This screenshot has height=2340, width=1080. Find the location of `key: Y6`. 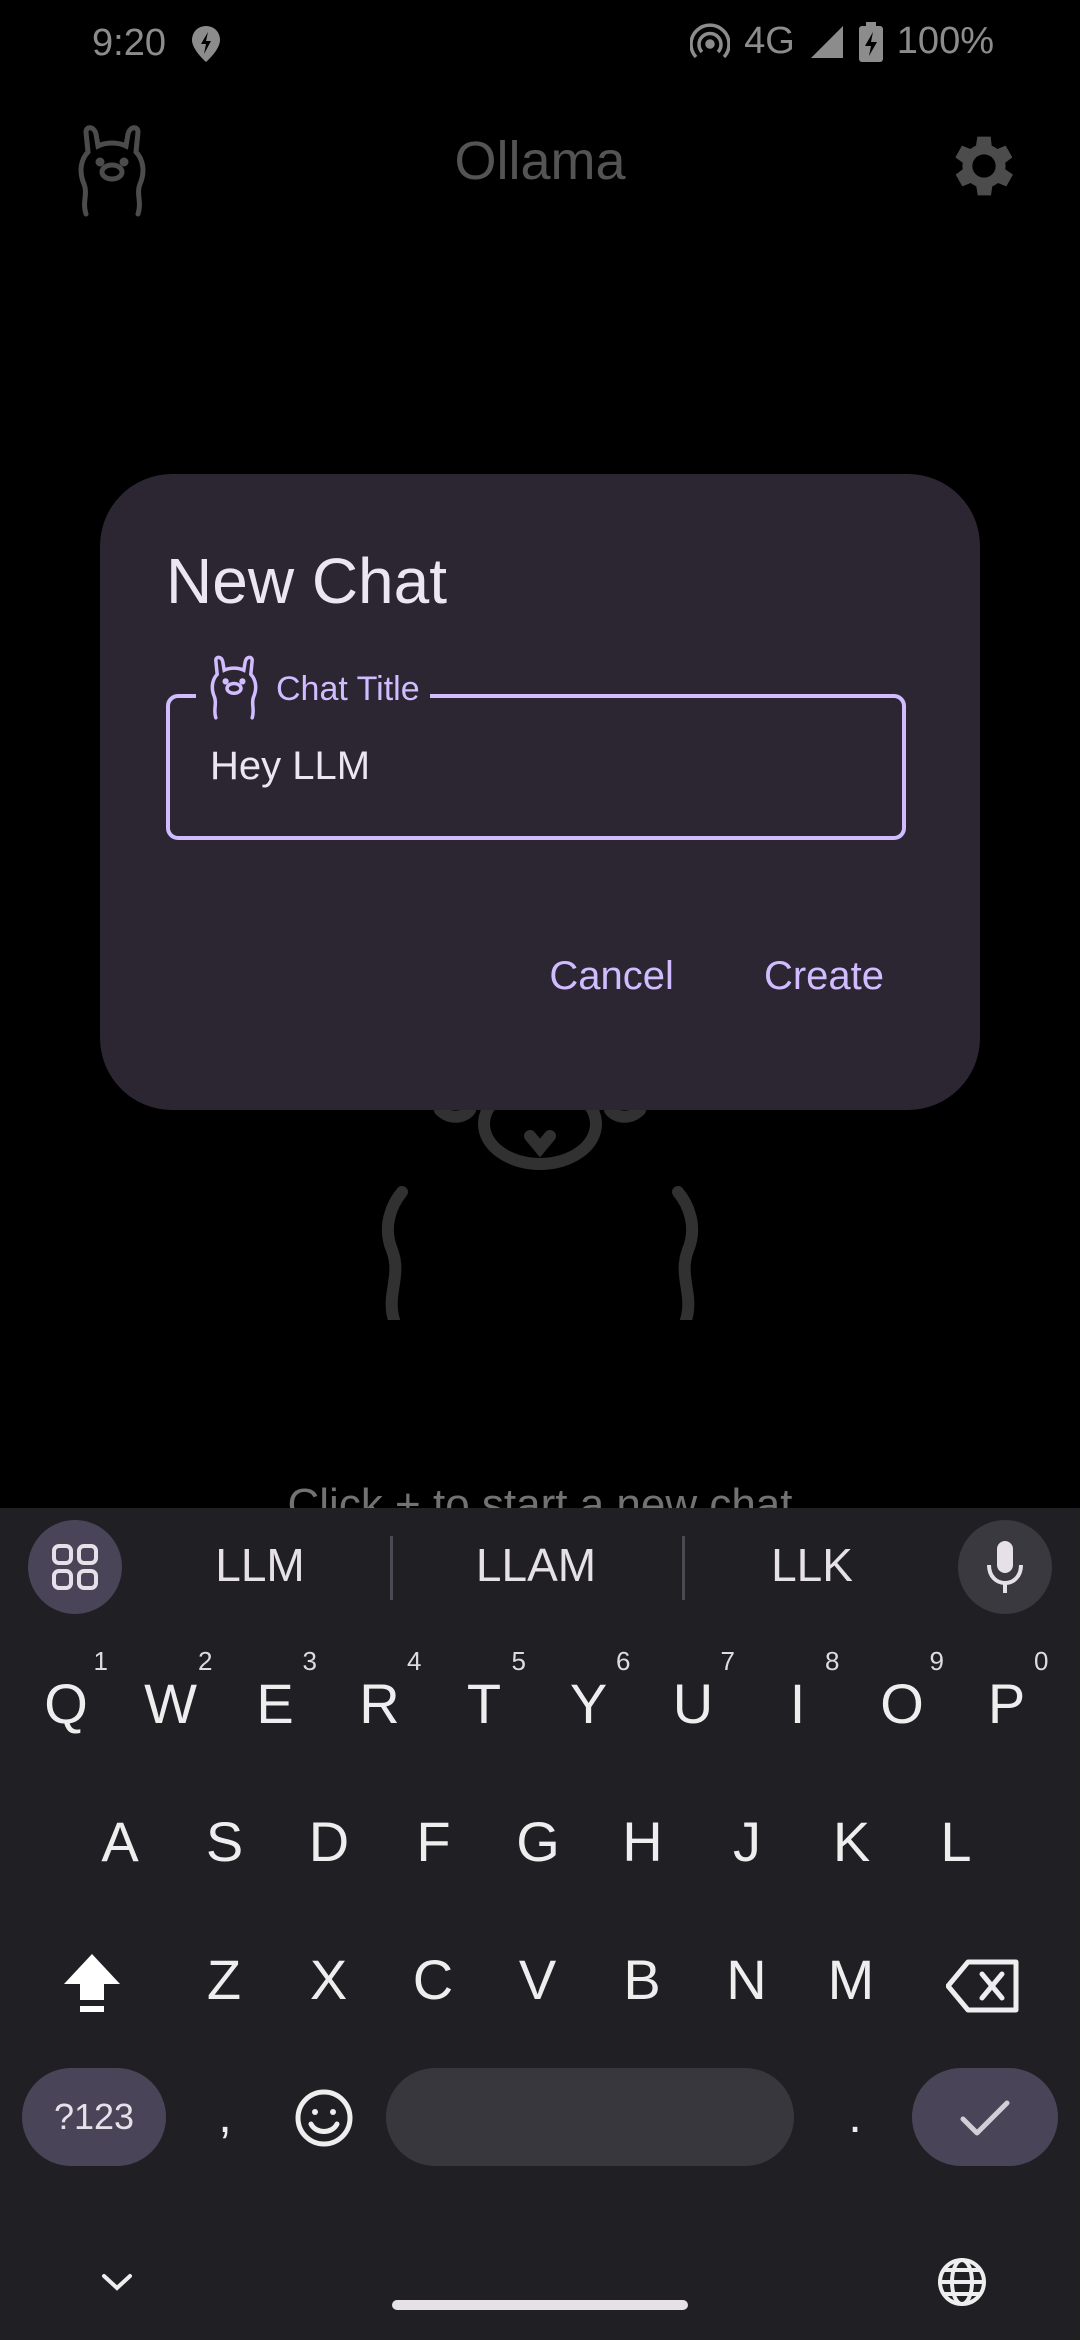

key: Y6 is located at coordinates (589, 1704).